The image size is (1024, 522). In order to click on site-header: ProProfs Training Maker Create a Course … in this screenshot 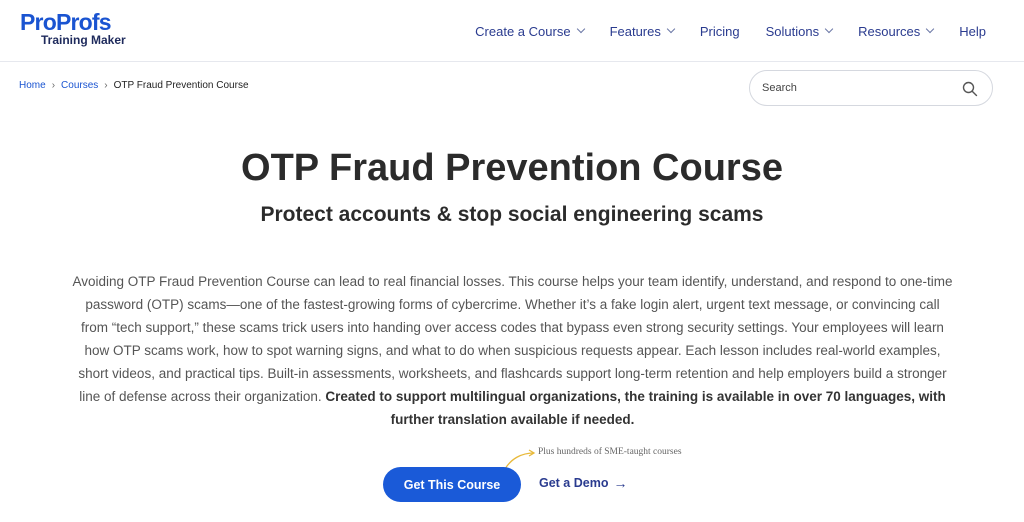, I will do `click(512, 31)`.